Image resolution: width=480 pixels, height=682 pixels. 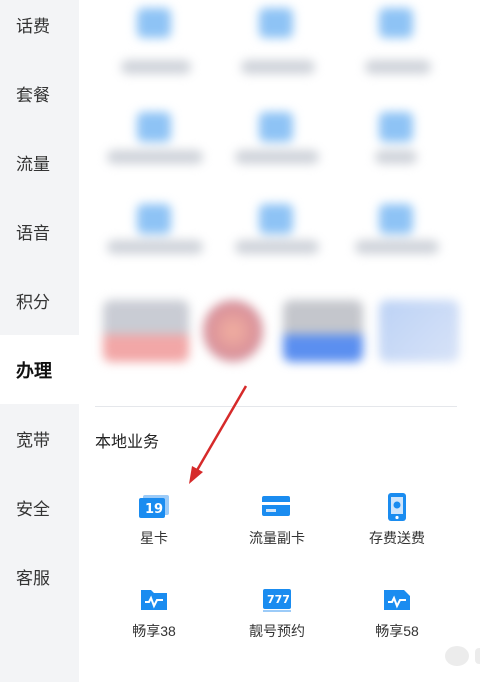 I want to click on service-data-sub-card: 流量副卡, so click(x=277, y=527).